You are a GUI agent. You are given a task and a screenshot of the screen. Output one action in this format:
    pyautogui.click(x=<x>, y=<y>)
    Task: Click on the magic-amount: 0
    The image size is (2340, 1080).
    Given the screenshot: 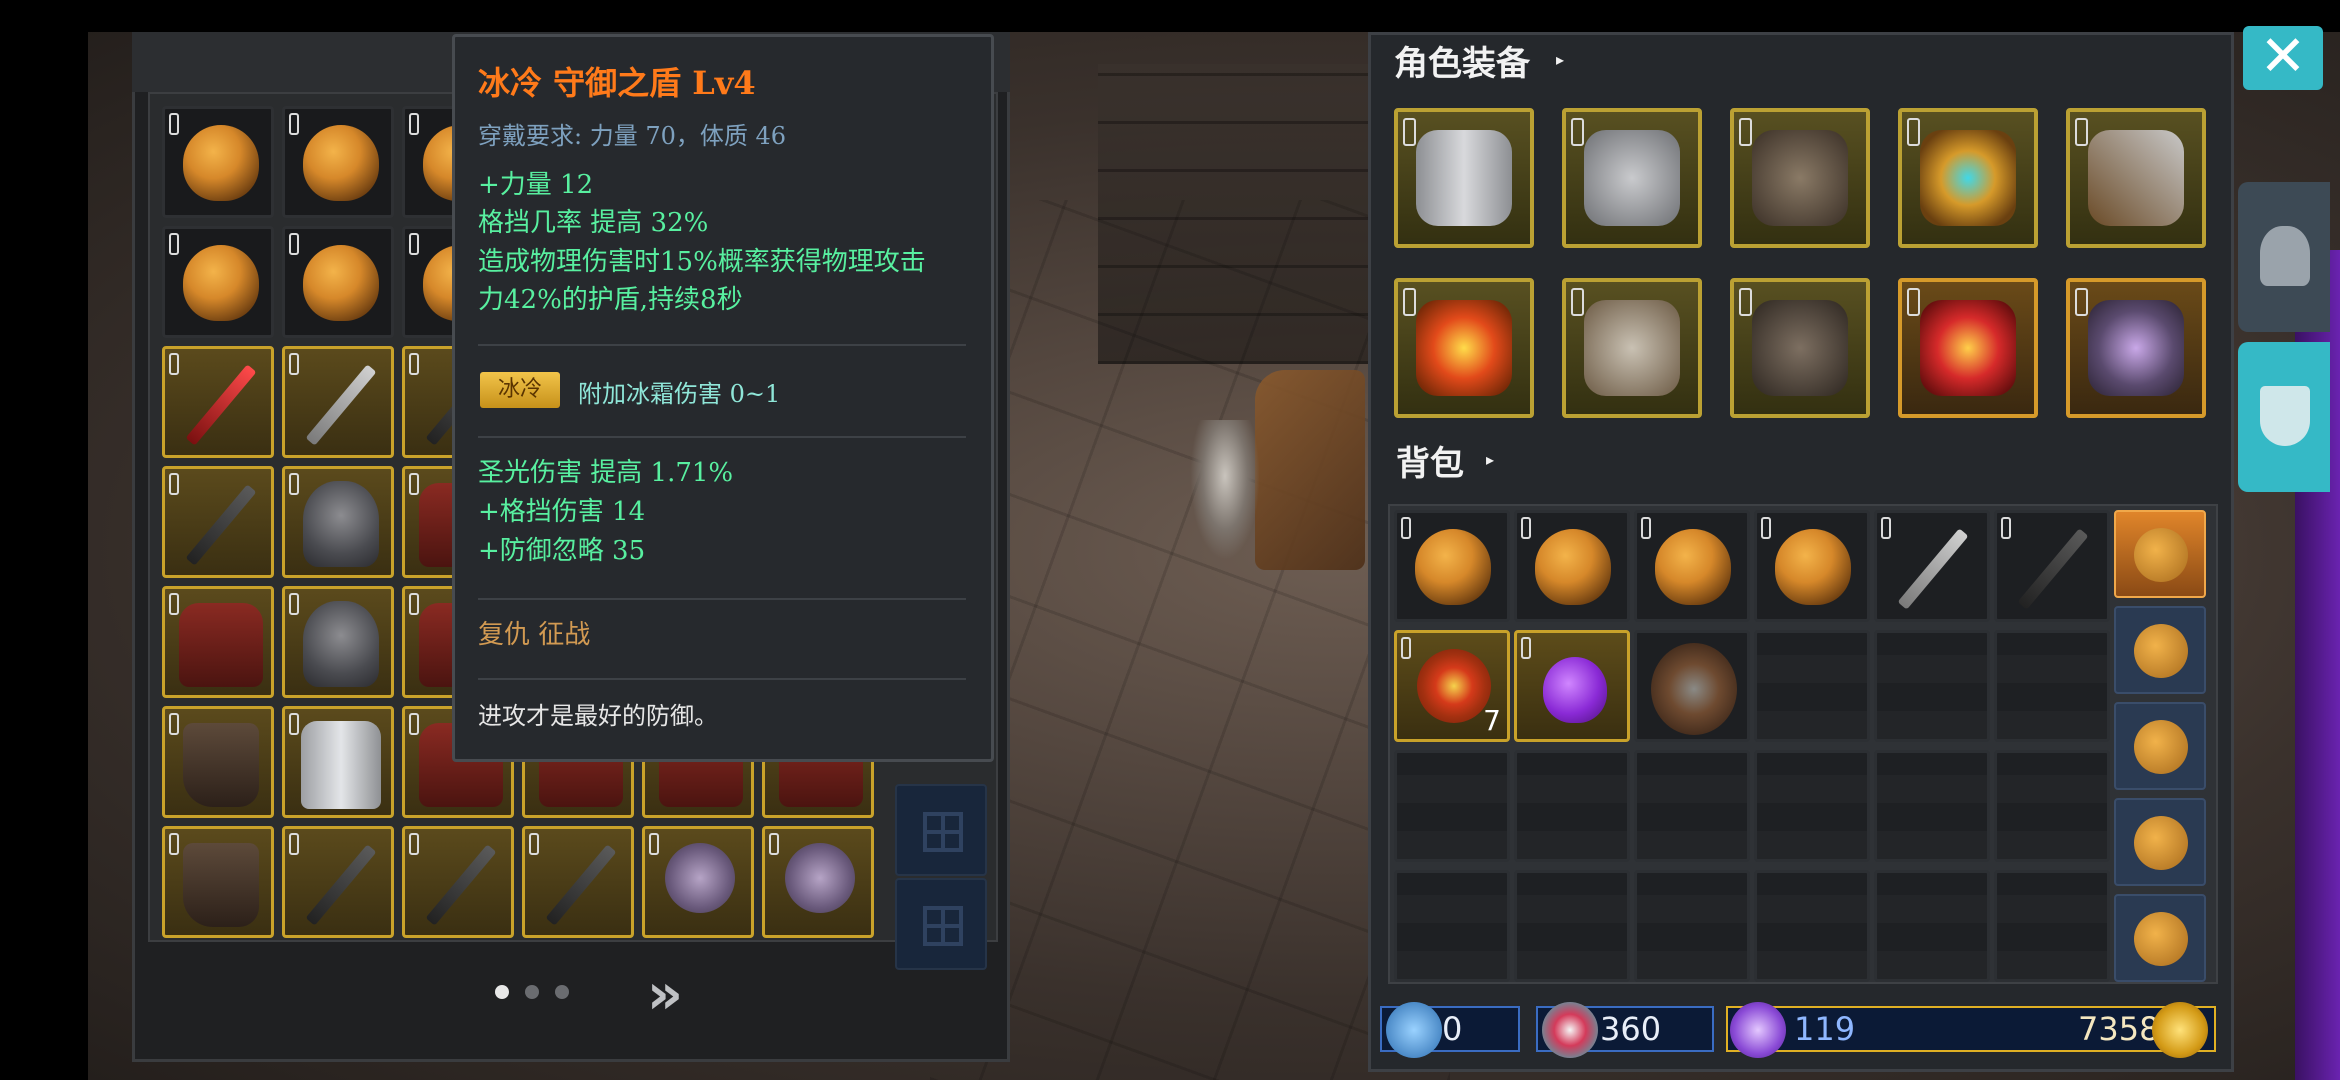 What is the action you would take?
    pyautogui.click(x=1452, y=1029)
    